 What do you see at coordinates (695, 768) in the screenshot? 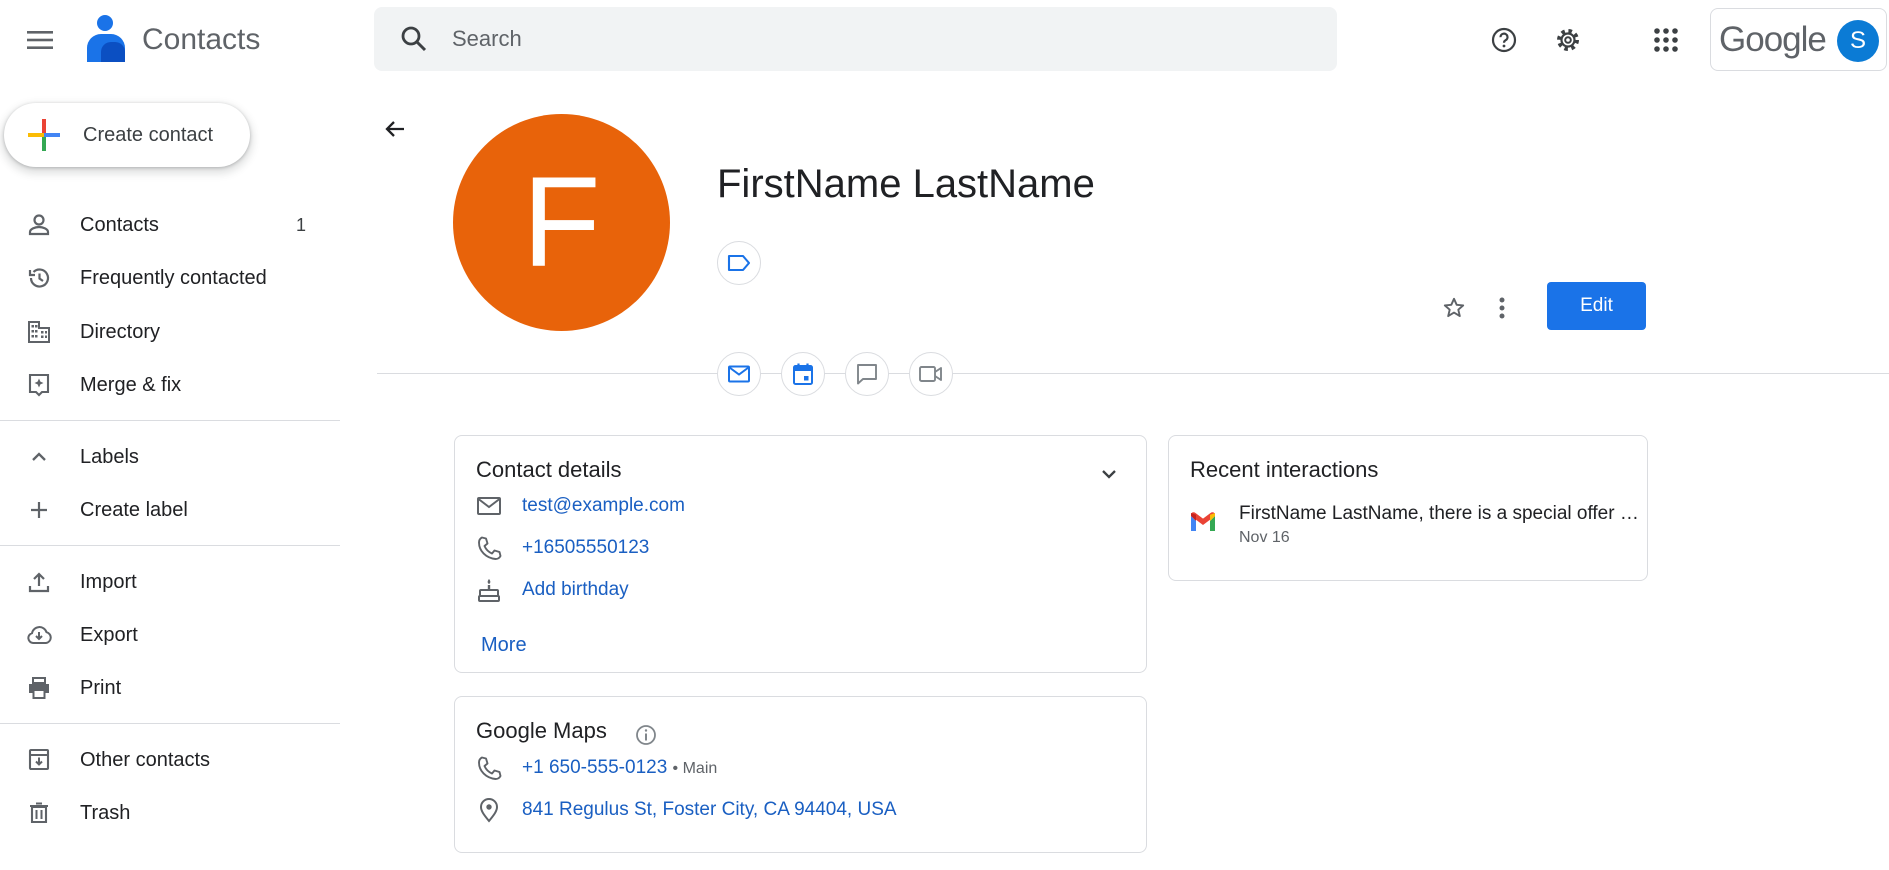
I see `maps-phone-type: • Main` at bounding box center [695, 768].